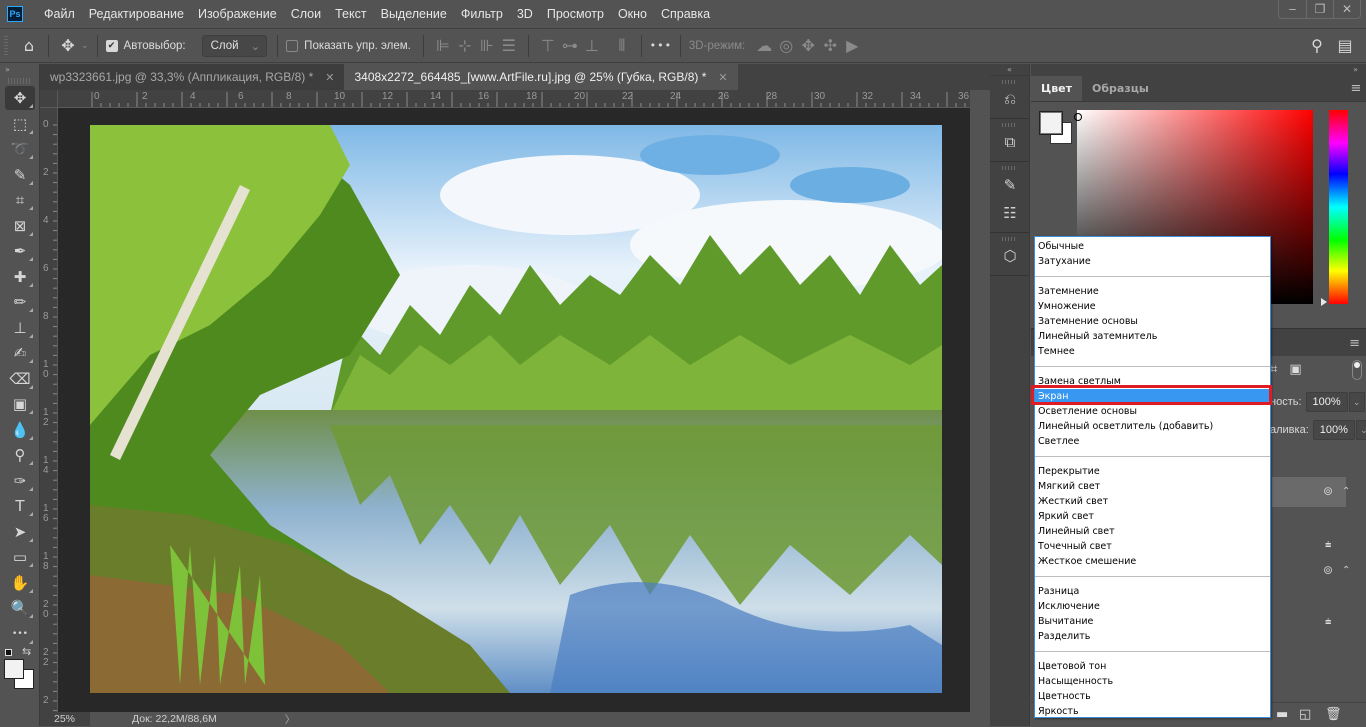 The height and width of the screenshot is (727, 1366). What do you see at coordinates (1333, 714) in the screenshot?
I see `delete-layer-icon: 🗑` at bounding box center [1333, 714].